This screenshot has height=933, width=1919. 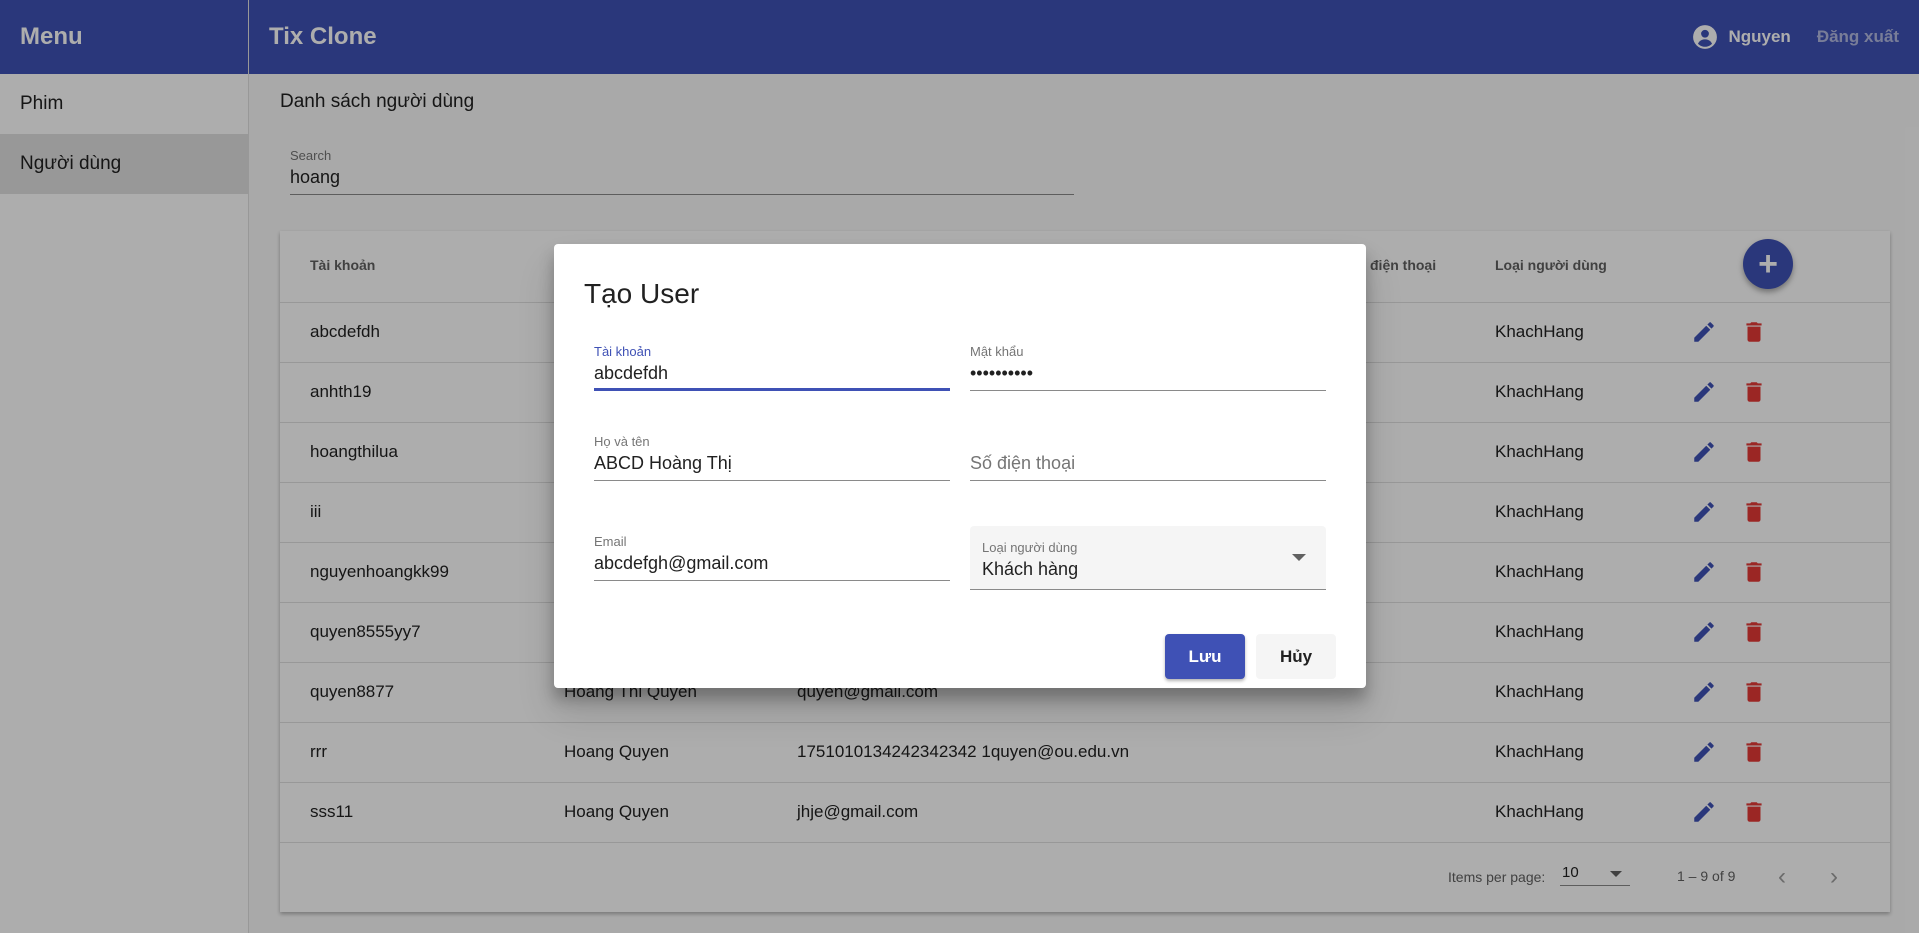 I want to click on user-type-value: Khách hàng, so click(x=1030, y=569).